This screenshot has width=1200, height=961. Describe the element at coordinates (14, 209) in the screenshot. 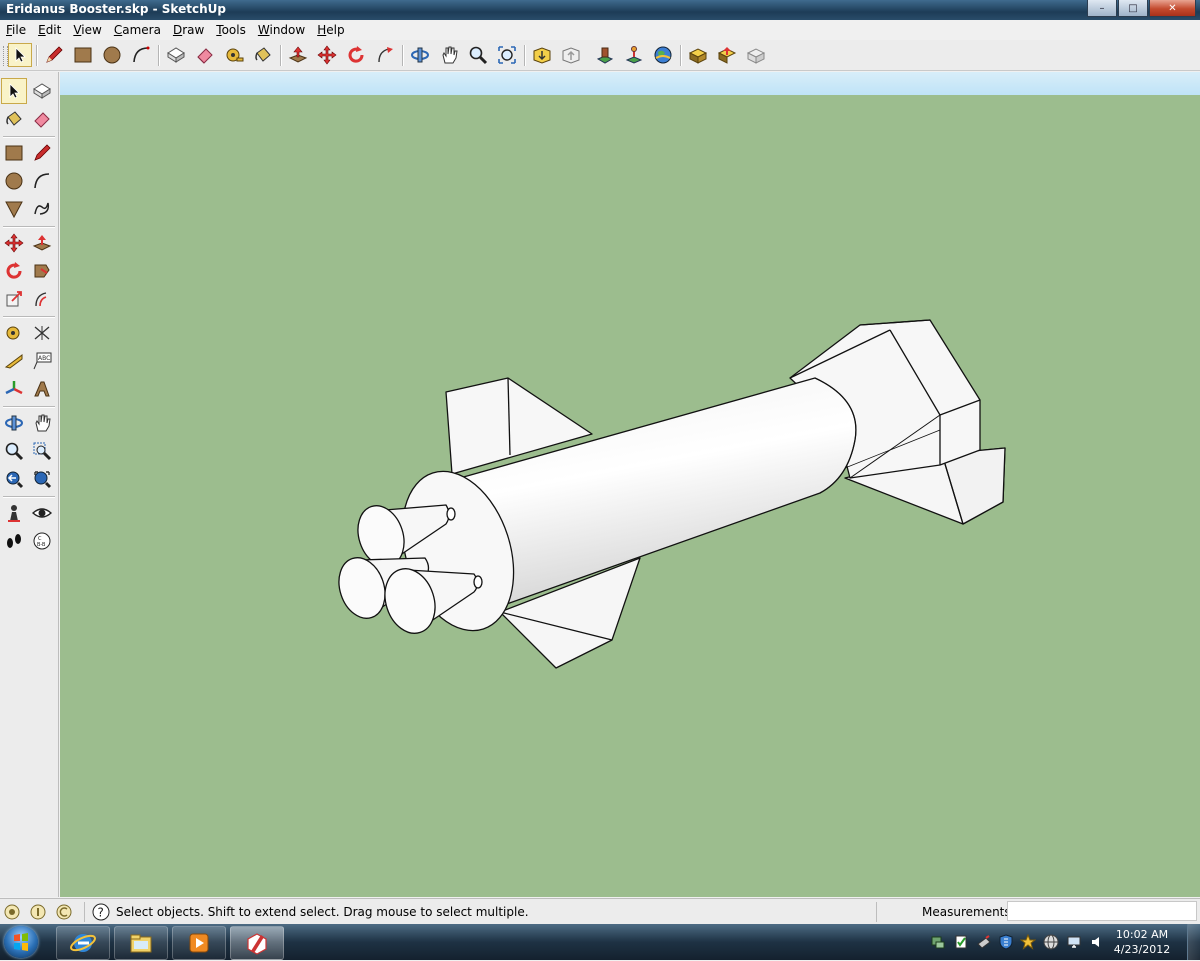

I see `polygon-icon` at that location.